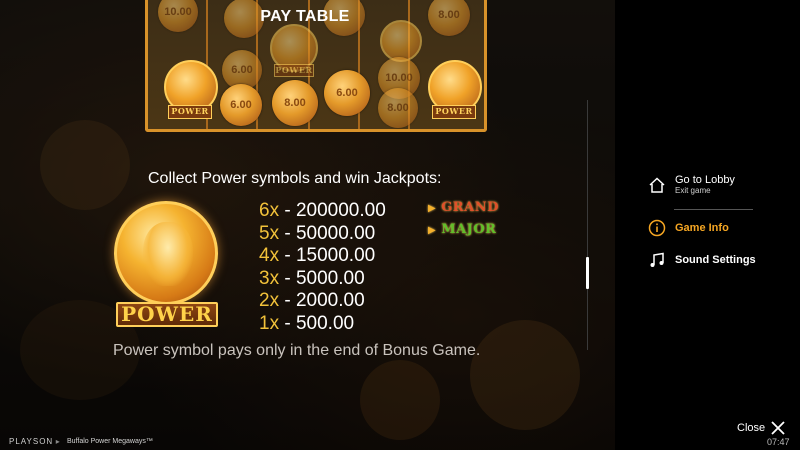 This screenshot has width=800, height=450. I want to click on payout-multiplier: 1x, so click(269, 323).